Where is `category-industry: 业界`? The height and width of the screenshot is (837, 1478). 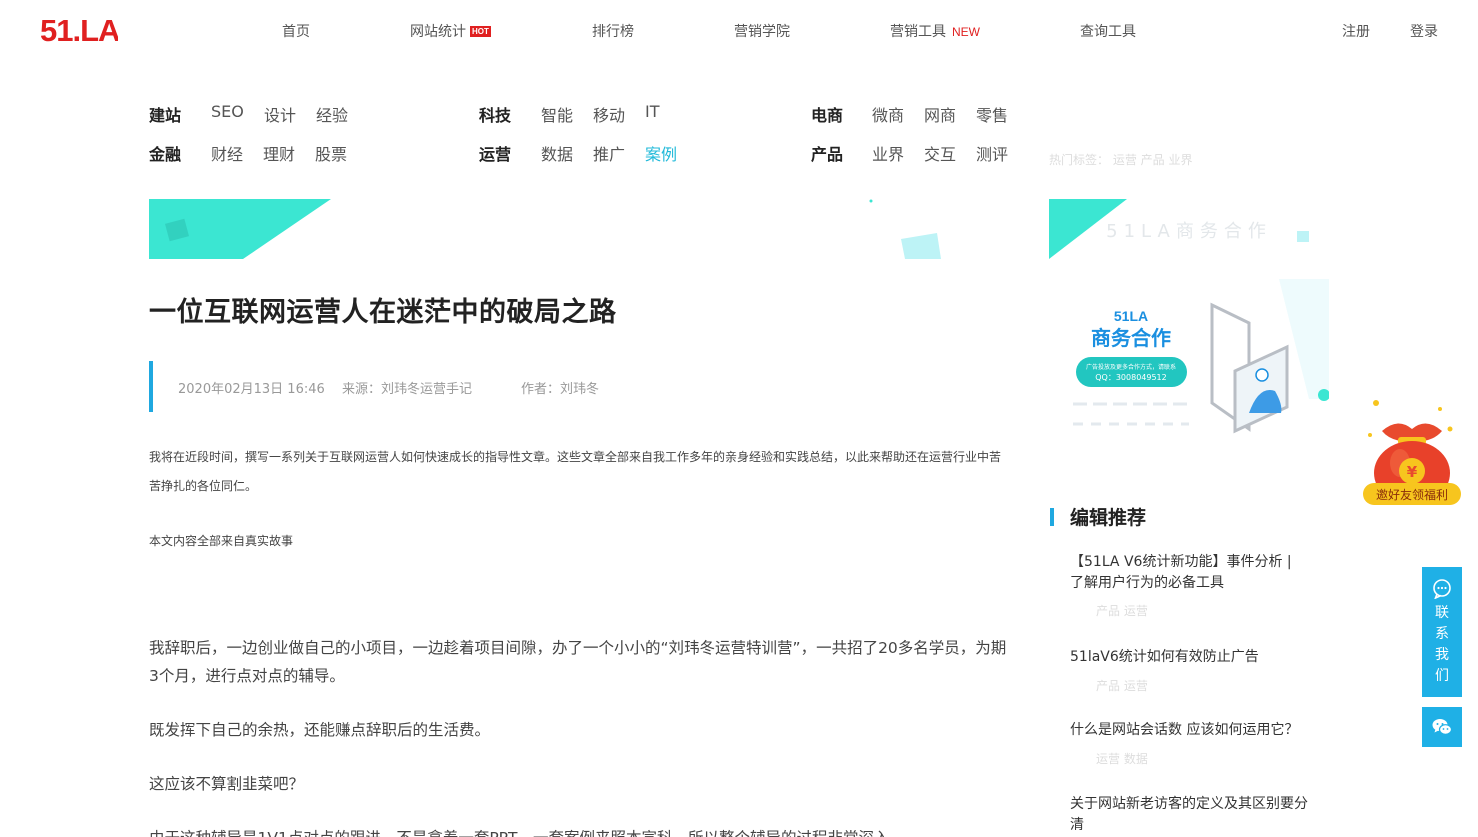
category-industry: 业界 is located at coordinates (888, 153).